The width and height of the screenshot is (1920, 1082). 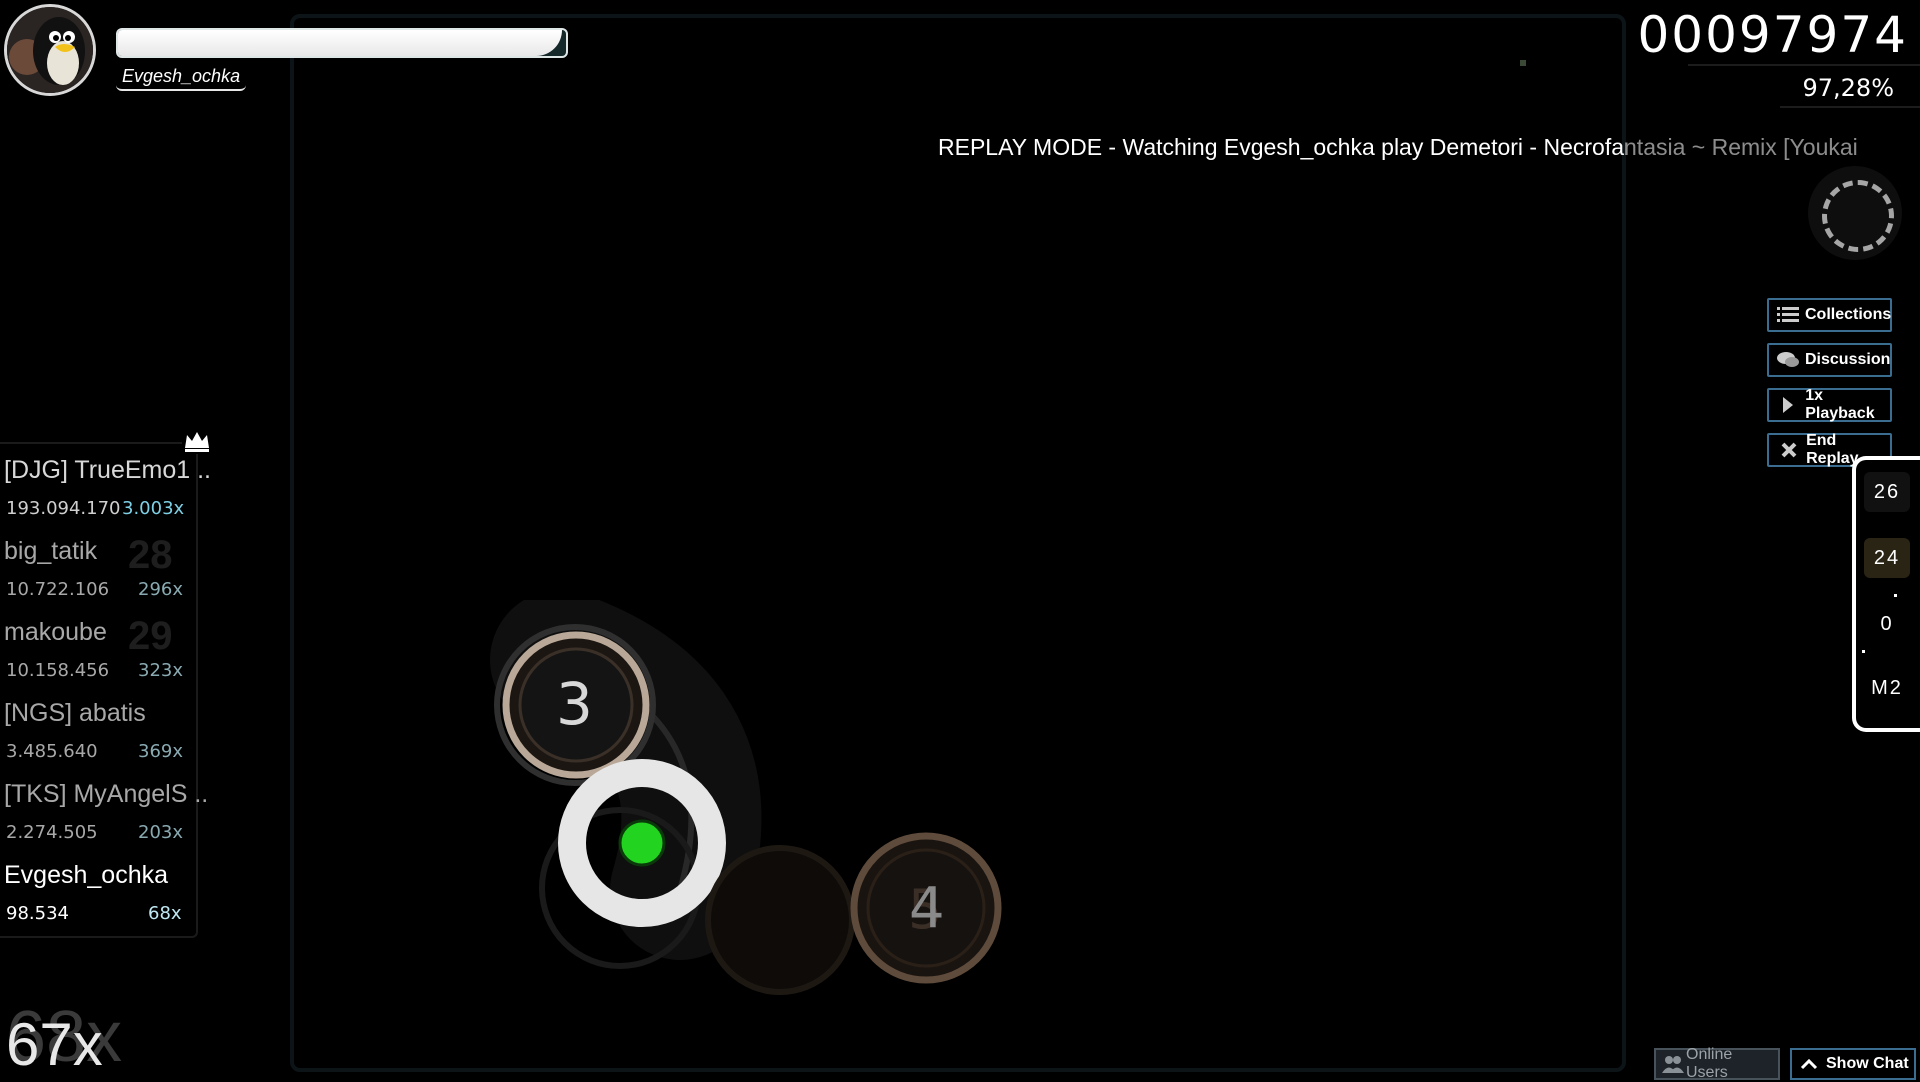 I want to click on chevron-up-icon, so click(x=1809, y=1064).